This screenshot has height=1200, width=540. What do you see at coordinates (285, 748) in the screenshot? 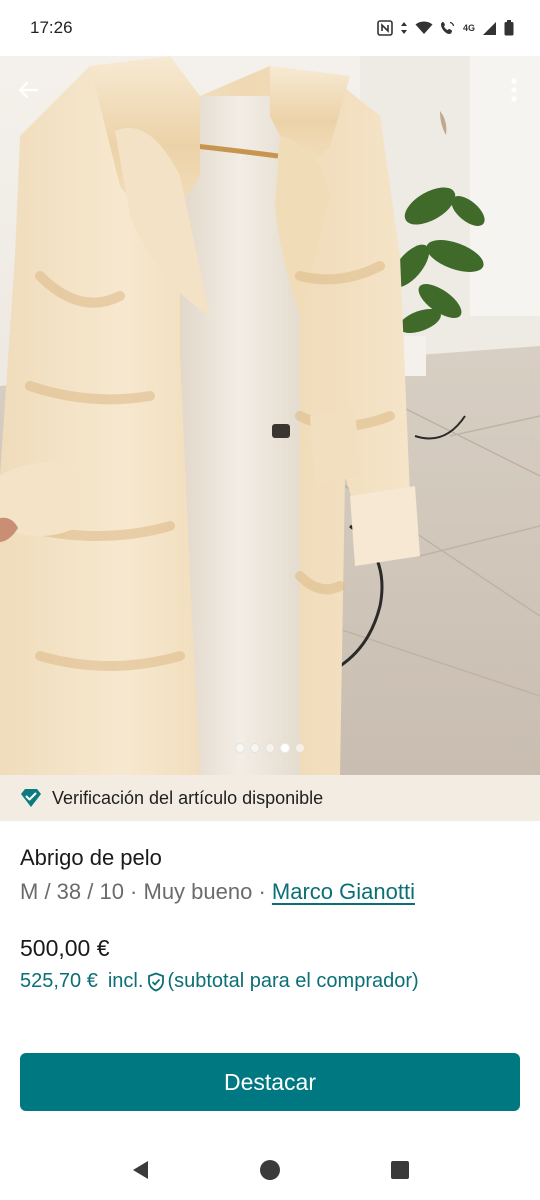
I see `carousel-dot-active` at bounding box center [285, 748].